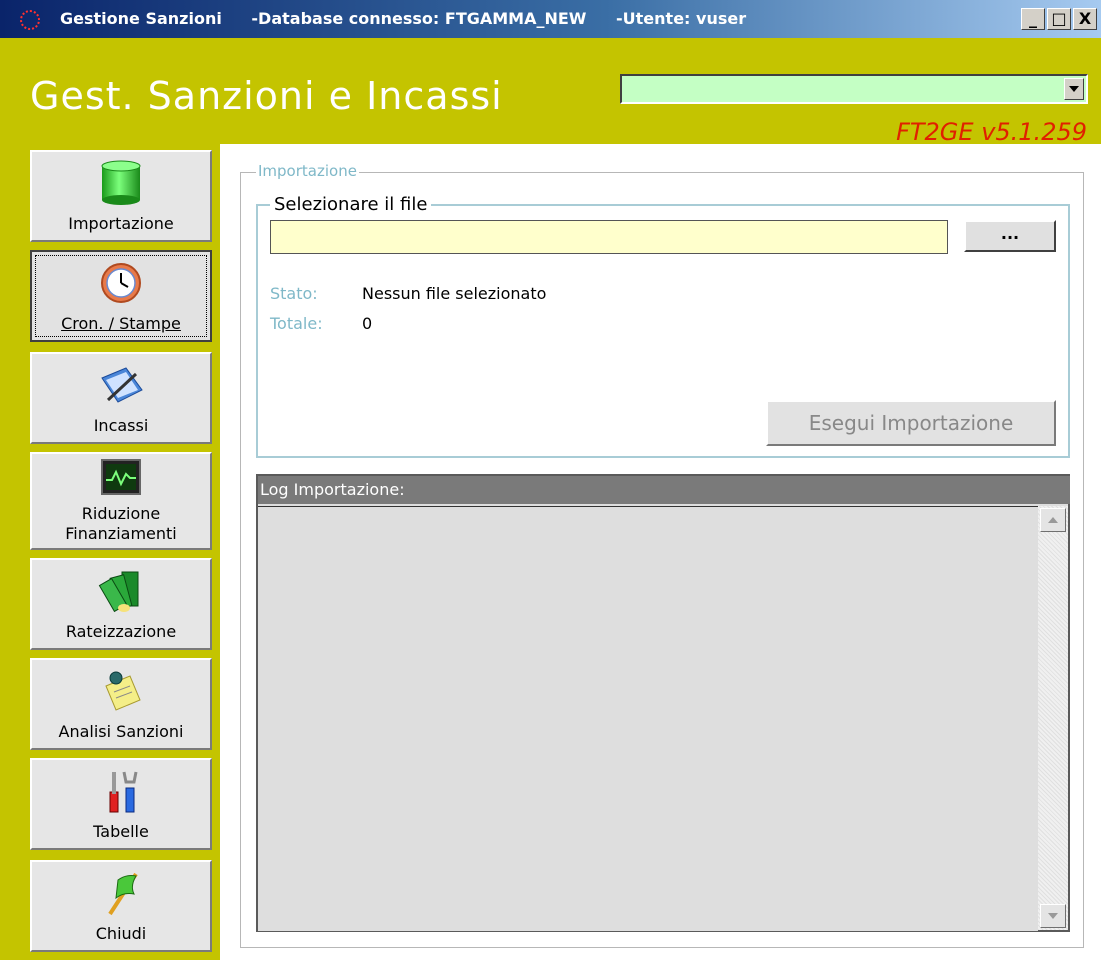  What do you see at coordinates (123, 792) in the screenshot?
I see `tools-icon` at bounding box center [123, 792].